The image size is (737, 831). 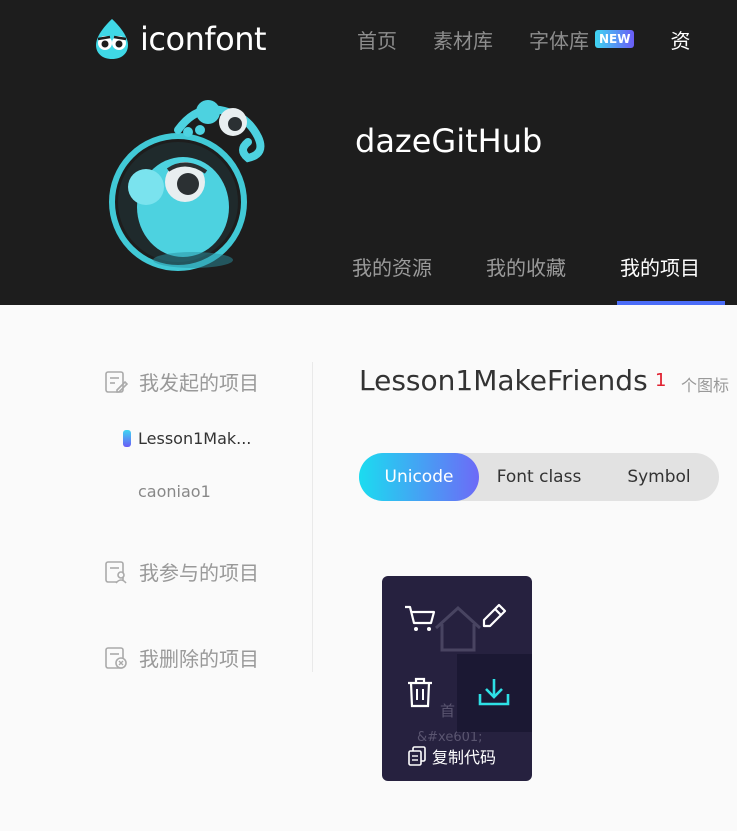 I want to click on tab-symbol: Symbol, so click(x=659, y=477).